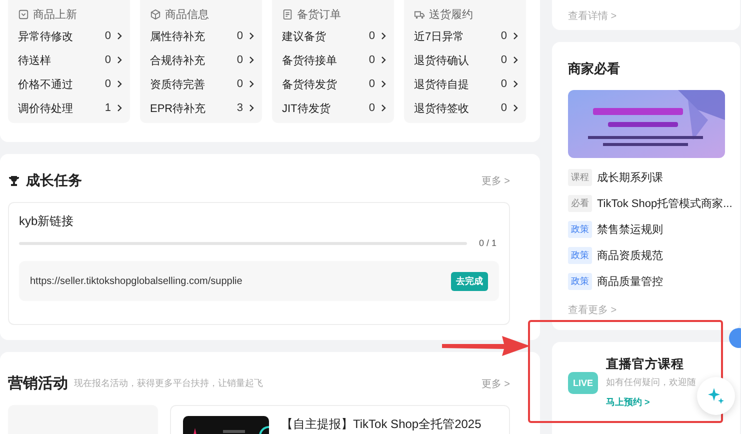 This screenshot has height=434, width=741. What do you see at coordinates (457, 36) in the screenshot?
I see `todo-label: 近7日异常` at bounding box center [457, 36].